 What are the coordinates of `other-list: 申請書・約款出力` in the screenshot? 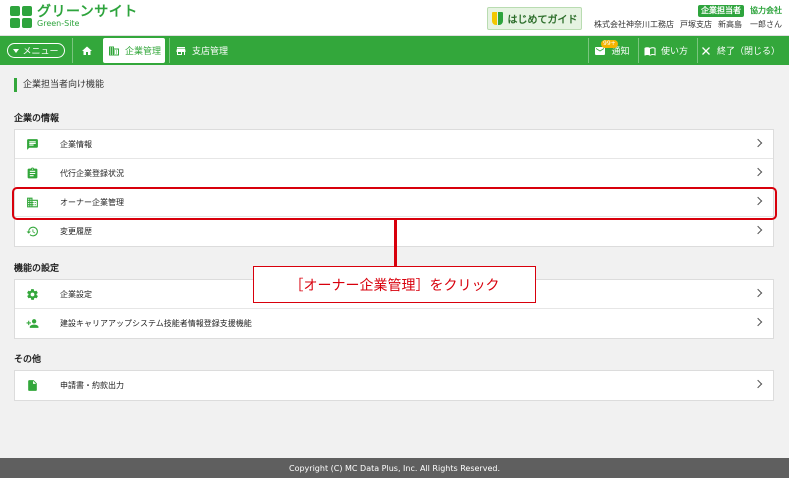 It's located at (394, 385).